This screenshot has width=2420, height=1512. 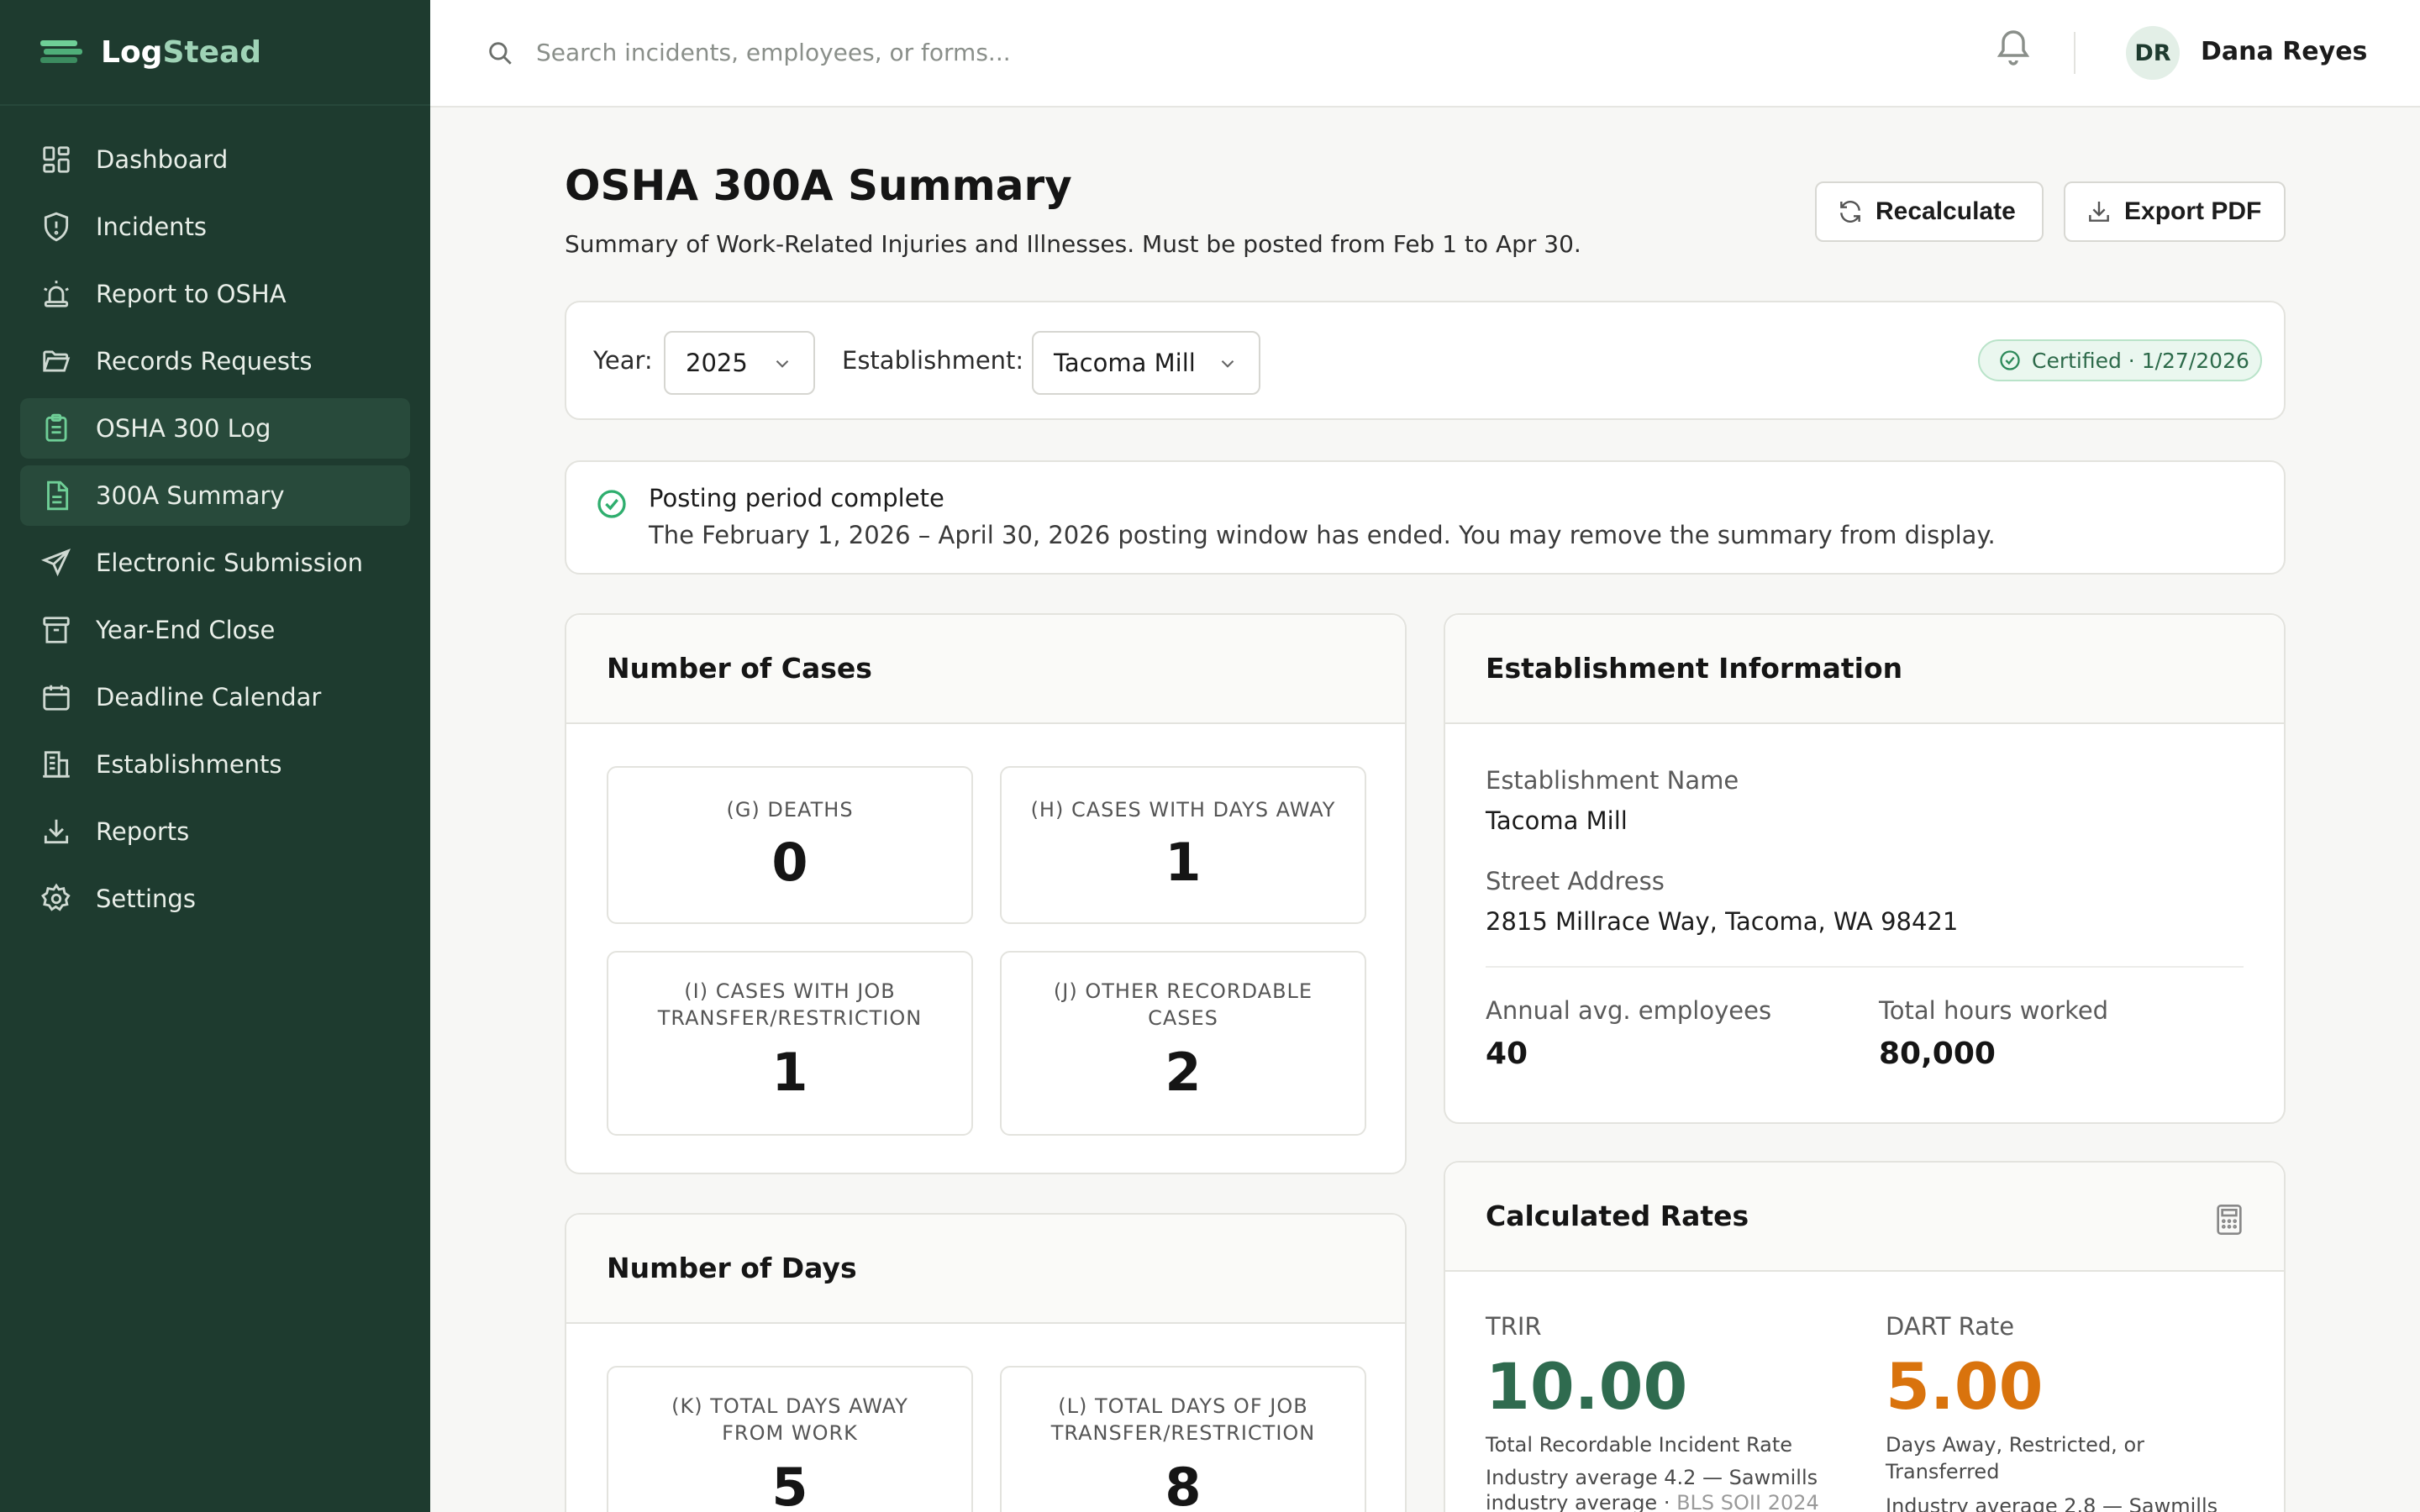 What do you see at coordinates (1950, 1326) in the screenshot?
I see `dart-label: DART Rate` at bounding box center [1950, 1326].